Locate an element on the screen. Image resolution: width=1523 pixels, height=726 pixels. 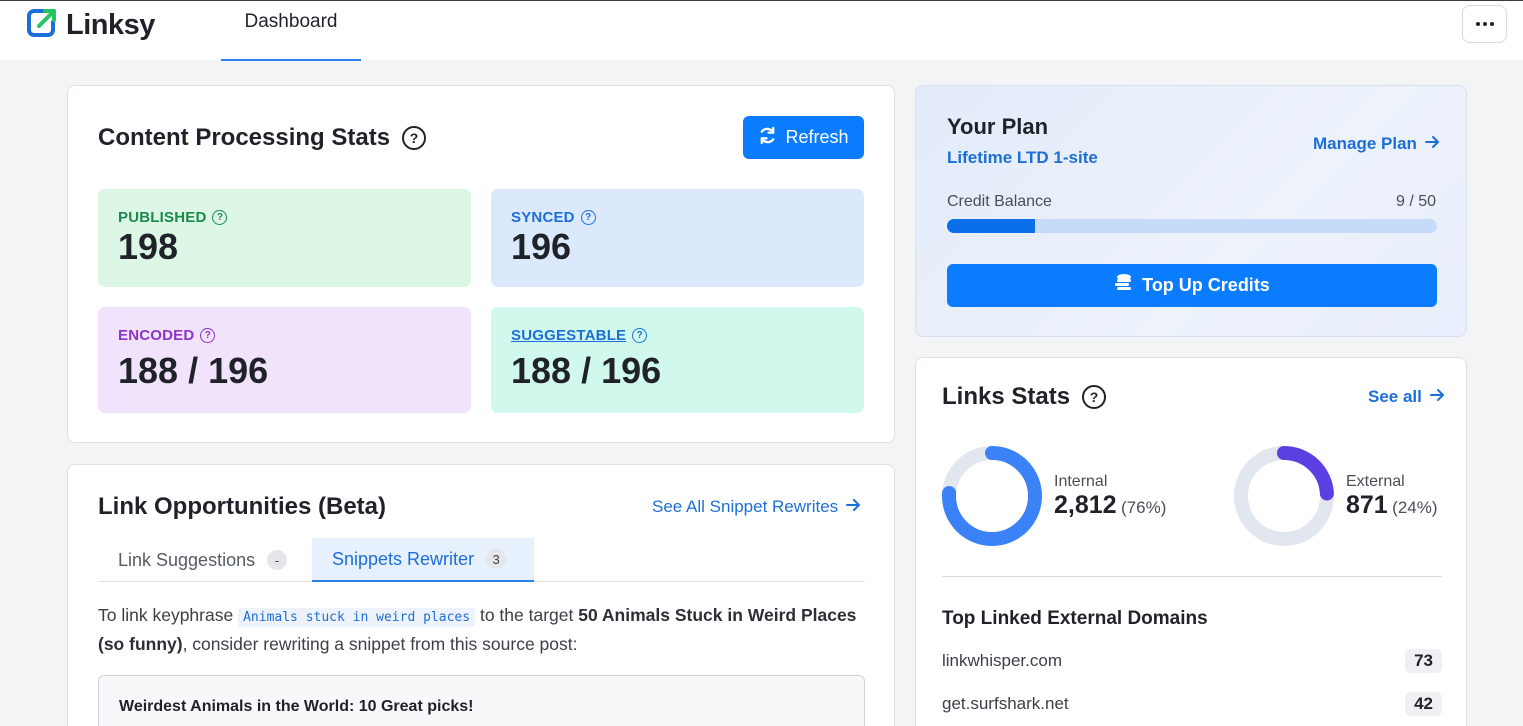
domain-row: linkwhisper.com 73 is located at coordinates (1192, 661).